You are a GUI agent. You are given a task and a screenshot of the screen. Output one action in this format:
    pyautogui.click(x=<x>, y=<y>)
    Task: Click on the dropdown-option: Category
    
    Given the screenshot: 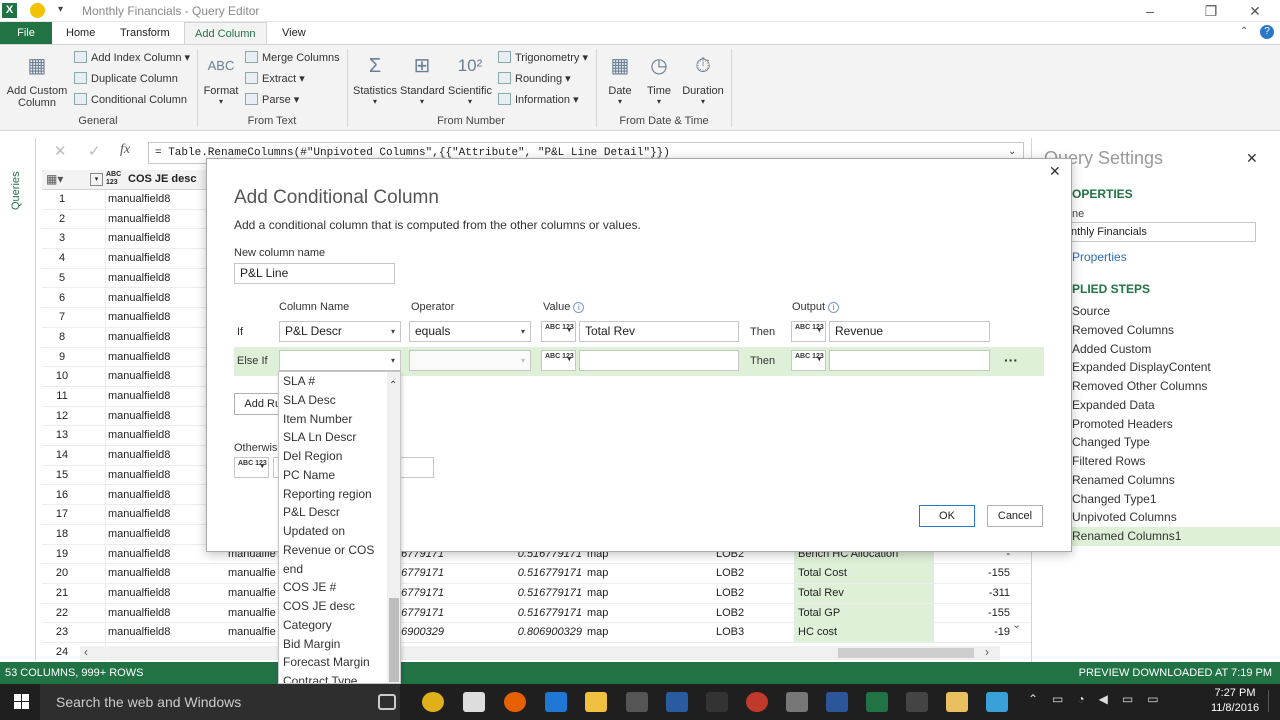 What is the action you would take?
    pyautogui.click(x=307, y=625)
    